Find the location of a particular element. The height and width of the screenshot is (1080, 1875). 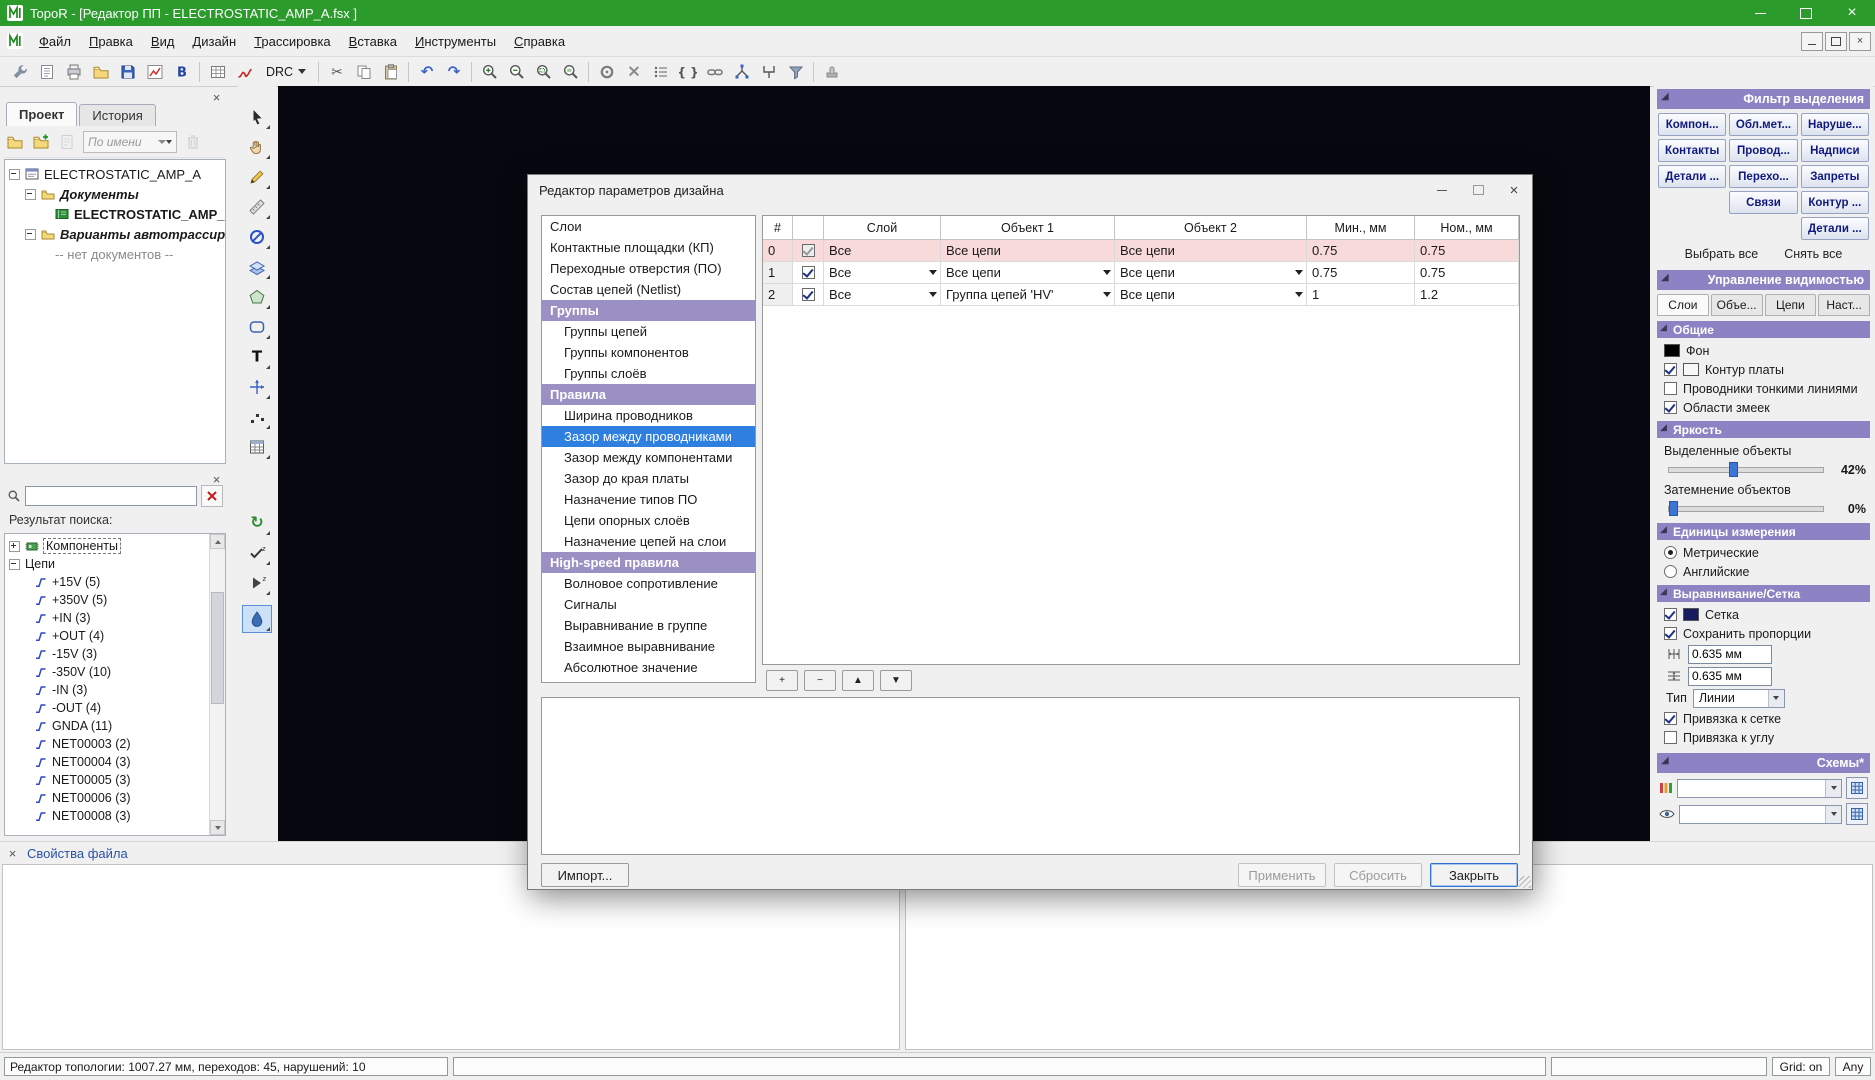

tab-nets: Цепи is located at coordinates (1790, 305).